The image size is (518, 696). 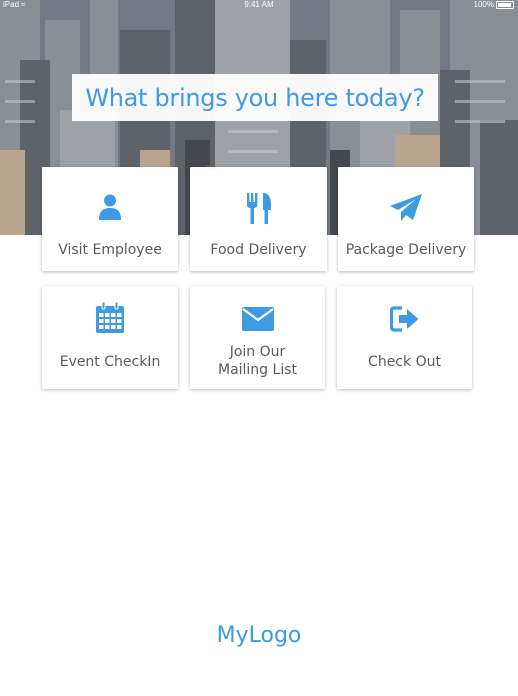 What do you see at coordinates (483, 4) in the screenshot?
I see `battery-percent: 100%` at bounding box center [483, 4].